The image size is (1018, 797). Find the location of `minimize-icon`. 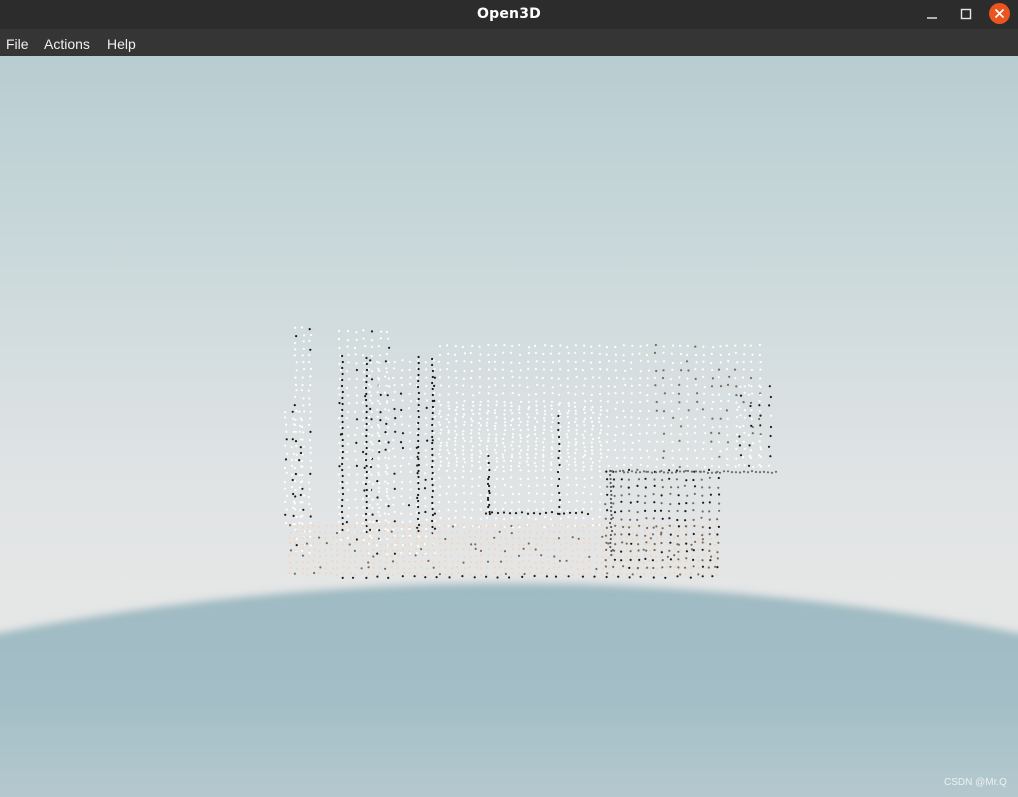

minimize-icon is located at coordinates (932, 18).